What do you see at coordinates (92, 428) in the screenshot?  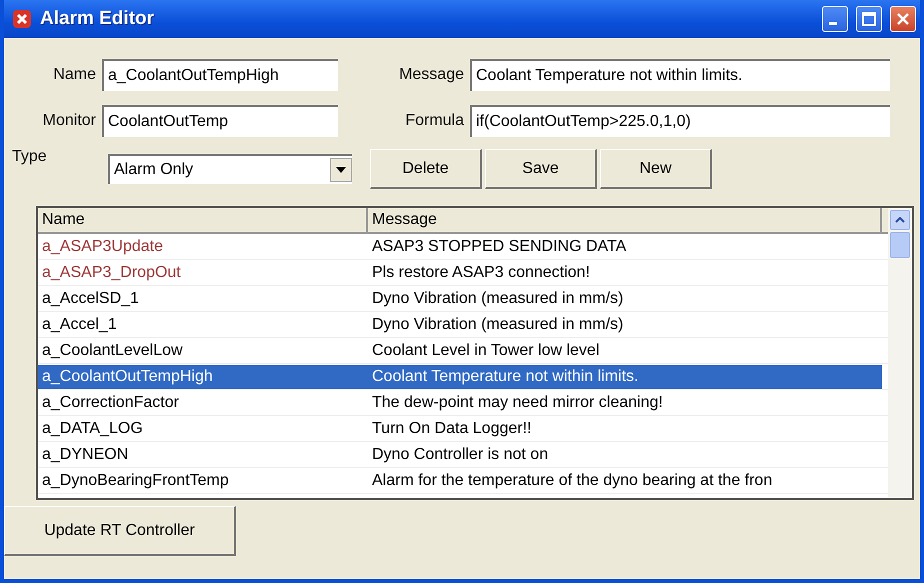 I see `table-cell-text: a_DATA_LOG` at bounding box center [92, 428].